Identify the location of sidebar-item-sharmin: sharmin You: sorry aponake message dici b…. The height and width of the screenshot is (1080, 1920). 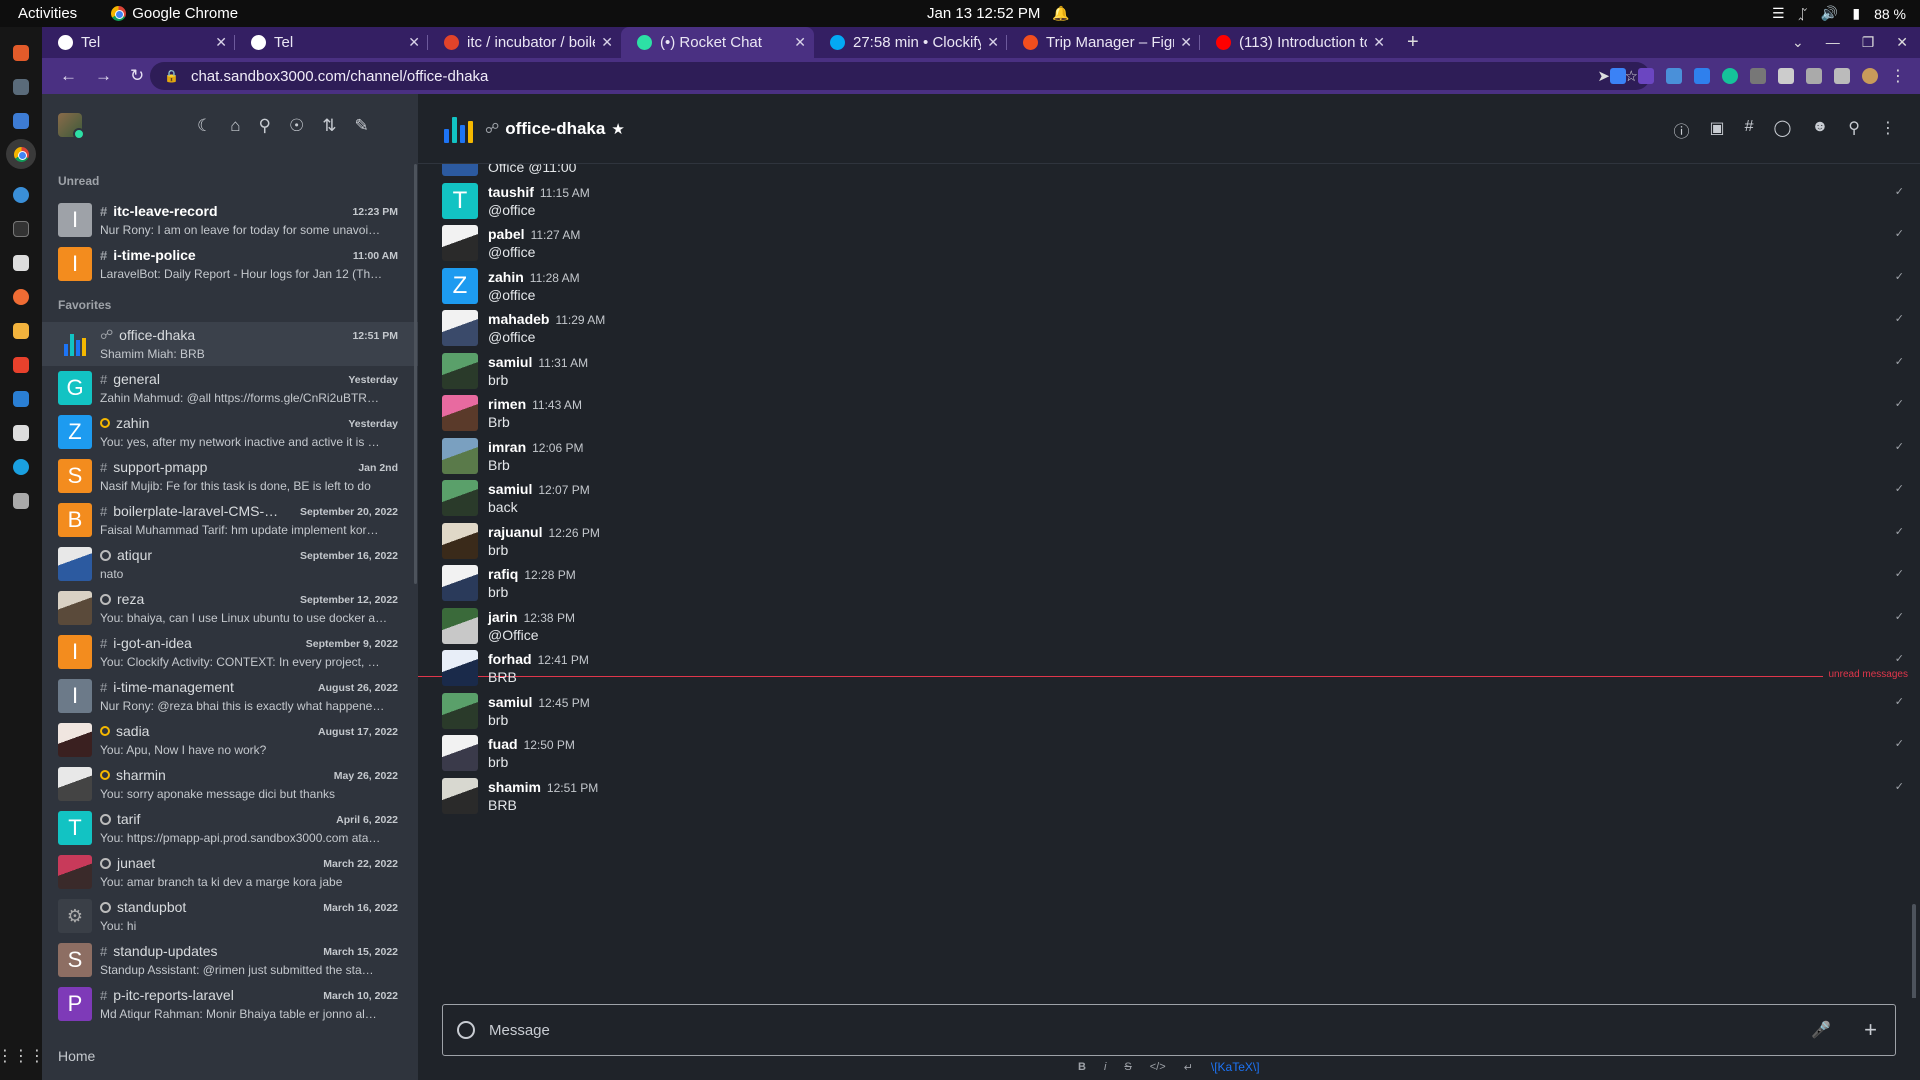
(230, 784).